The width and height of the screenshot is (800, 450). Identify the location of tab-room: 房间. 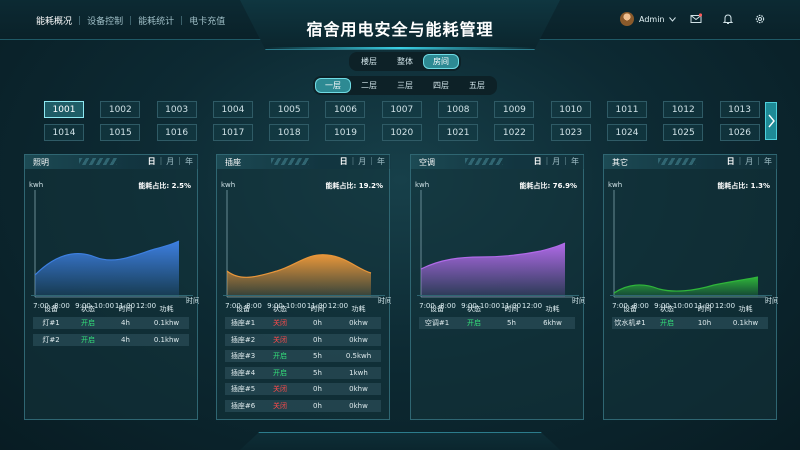
(441, 61).